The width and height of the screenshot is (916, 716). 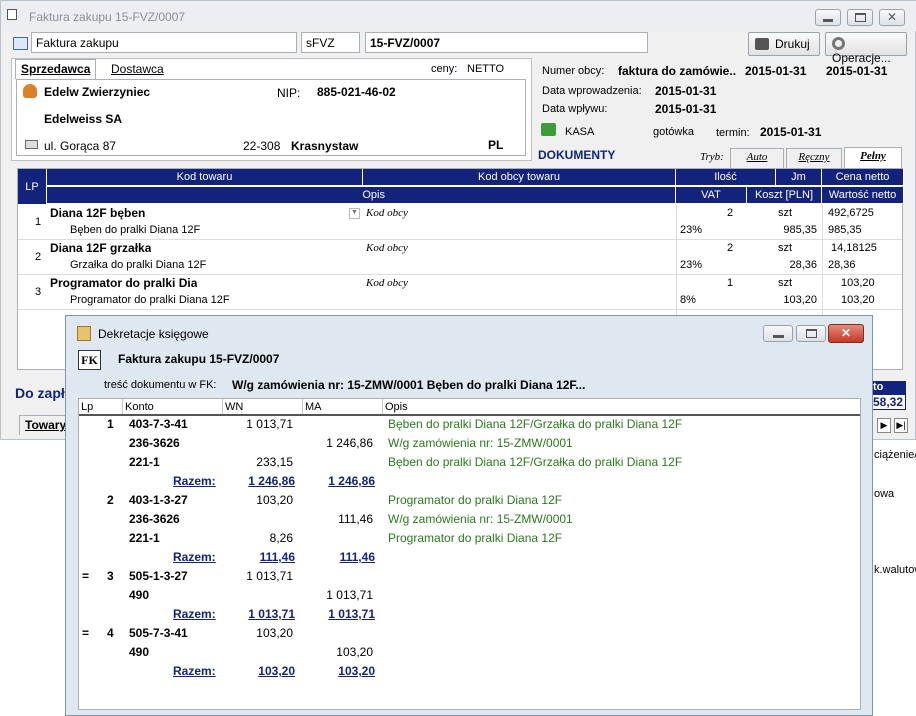 I want to click on posting-row: = 3 505-1-3-27 1 013,71, so click(x=469, y=576).